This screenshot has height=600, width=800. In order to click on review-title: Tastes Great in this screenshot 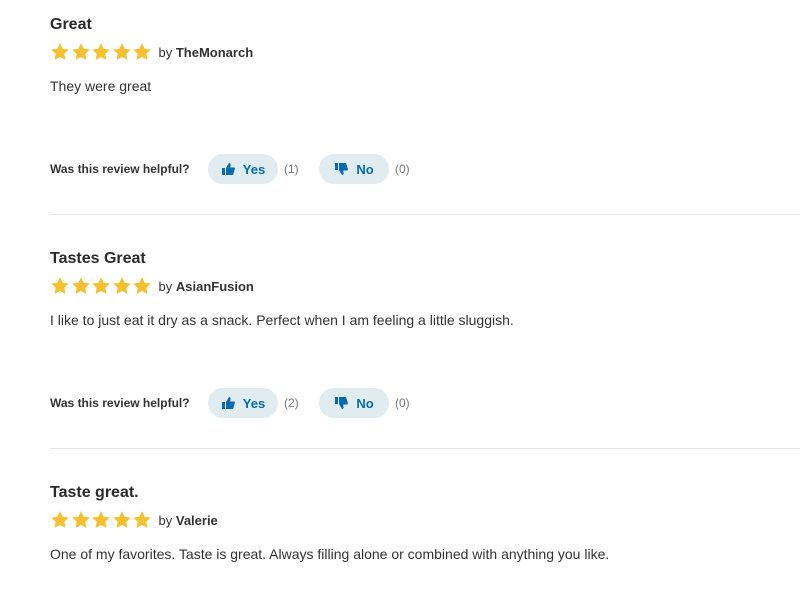, I will do `click(98, 258)`.